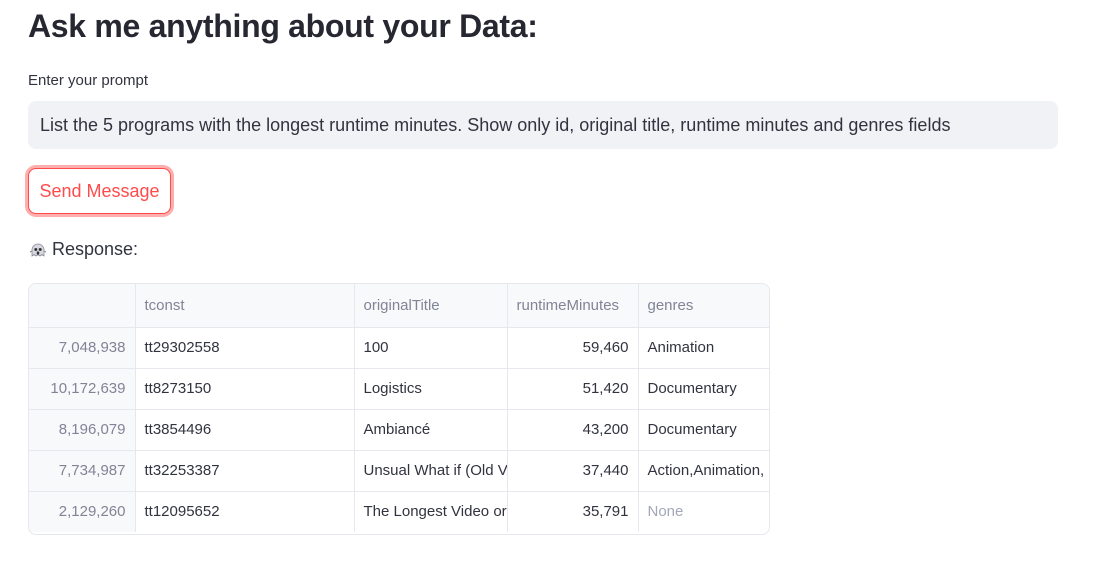 This screenshot has width=1100, height=574. What do you see at coordinates (82, 348) in the screenshot?
I see `row-index-cell: 7,048,938` at bounding box center [82, 348].